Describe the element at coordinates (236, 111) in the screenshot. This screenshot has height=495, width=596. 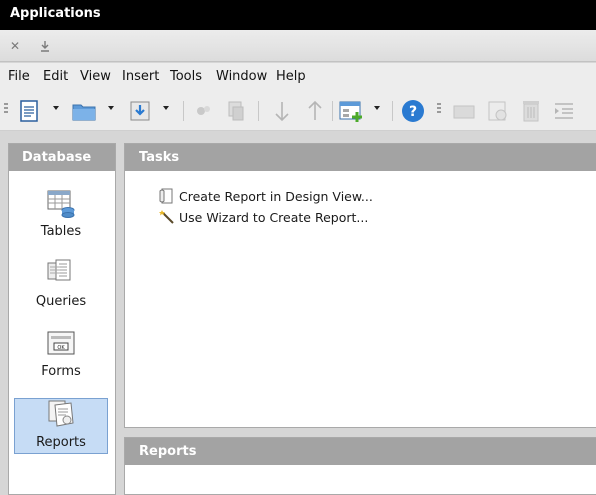
I see `copy-icon` at that location.